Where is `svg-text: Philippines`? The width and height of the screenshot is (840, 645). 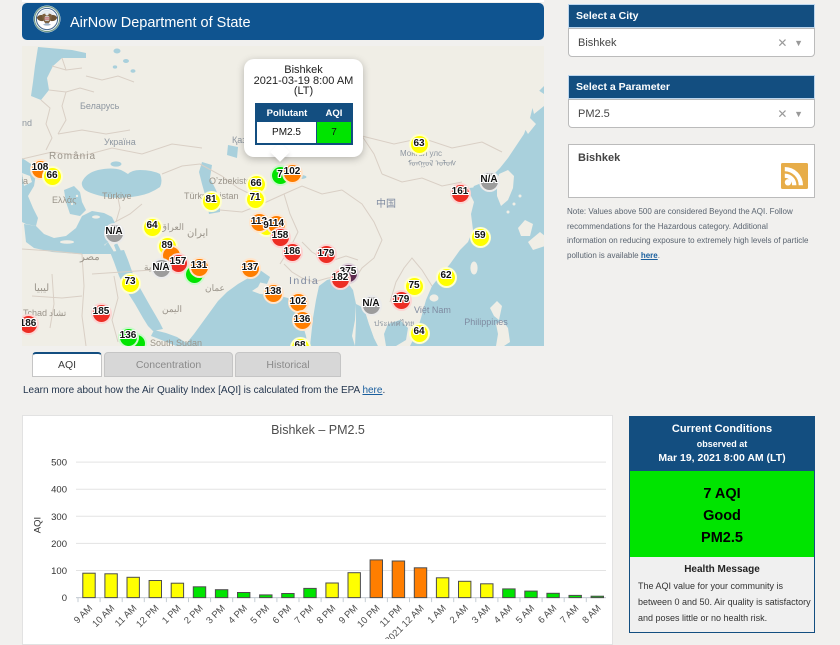 svg-text: Philippines is located at coordinates (486, 322).